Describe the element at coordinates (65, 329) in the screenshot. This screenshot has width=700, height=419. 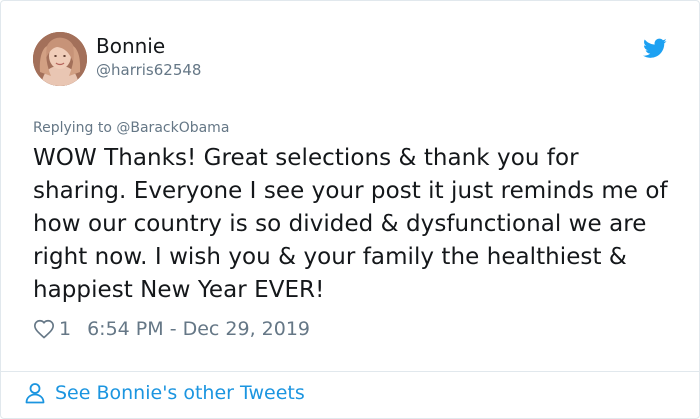
I see `like-count: 1` at that location.